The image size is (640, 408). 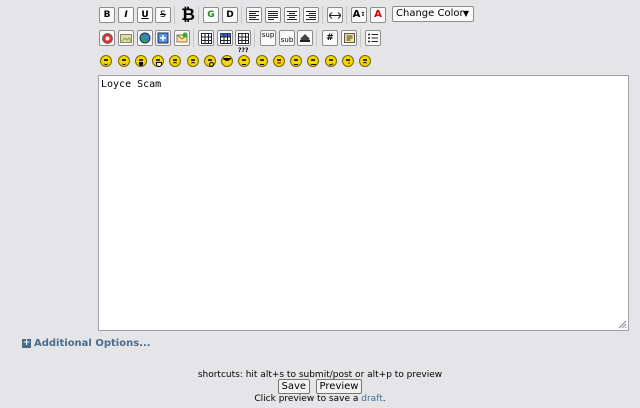 What do you see at coordinates (141, 61) in the screenshot?
I see `cheesy-icon` at bounding box center [141, 61].